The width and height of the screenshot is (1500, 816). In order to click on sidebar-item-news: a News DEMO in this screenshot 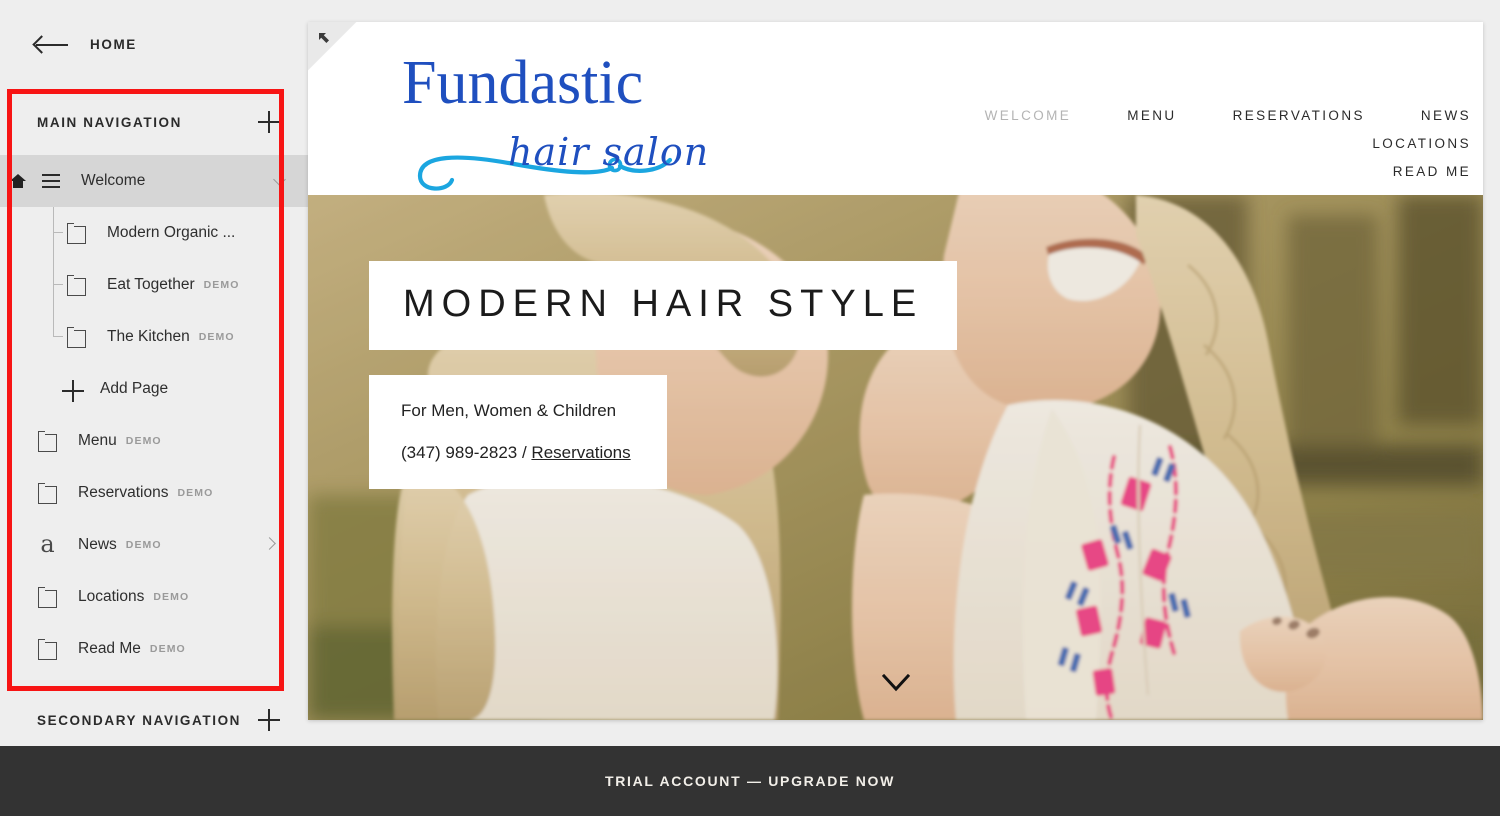, I will do `click(154, 545)`.